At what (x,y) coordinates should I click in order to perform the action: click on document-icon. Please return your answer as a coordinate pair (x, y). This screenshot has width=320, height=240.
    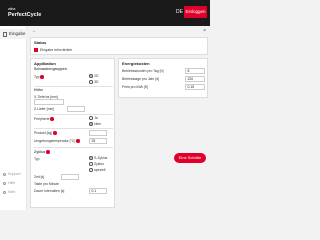
    Looking at the image, I should click on (5, 34).